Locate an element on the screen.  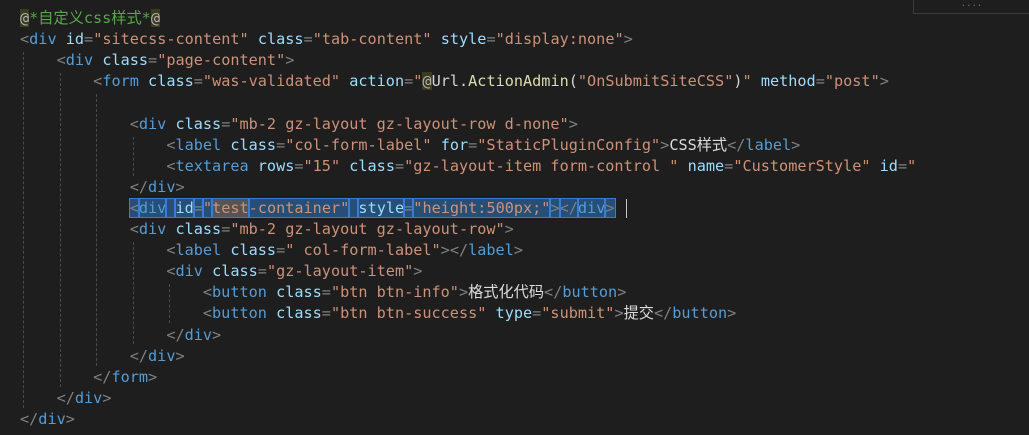
token-str: "height:500px;" is located at coordinates (482, 207).